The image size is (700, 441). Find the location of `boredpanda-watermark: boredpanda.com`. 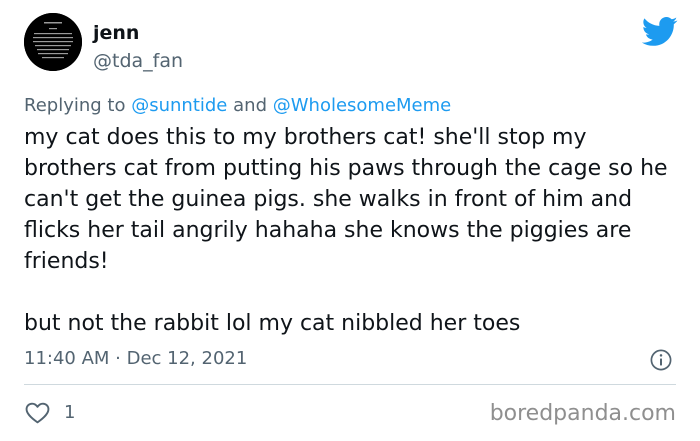

boredpanda-watermark: boredpanda.com is located at coordinates (582, 413).